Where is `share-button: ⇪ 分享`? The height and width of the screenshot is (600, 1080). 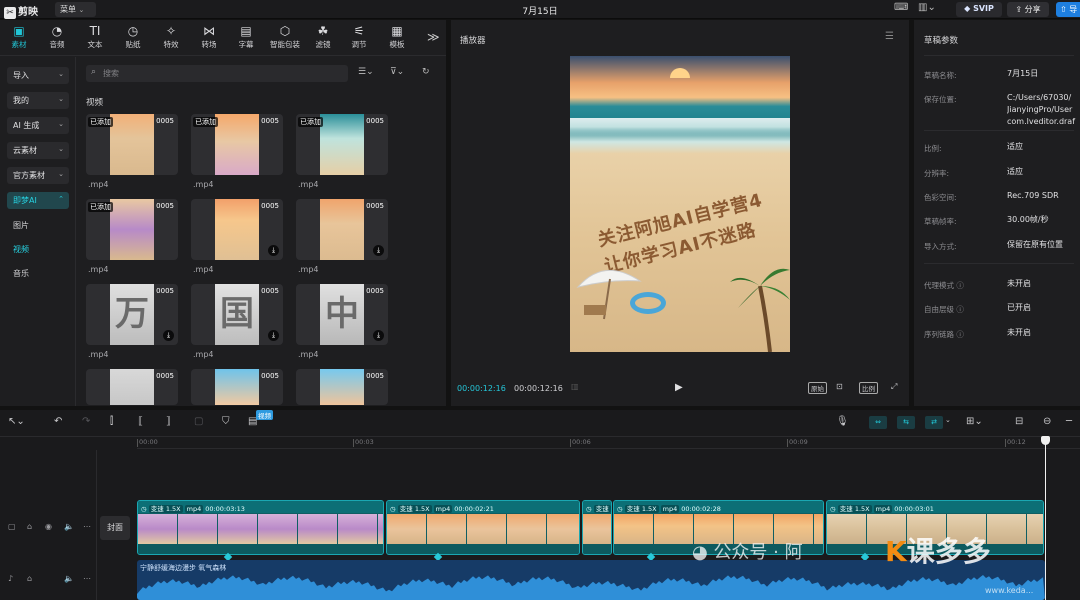 share-button: ⇪ 分享 is located at coordinates (1028, 9).